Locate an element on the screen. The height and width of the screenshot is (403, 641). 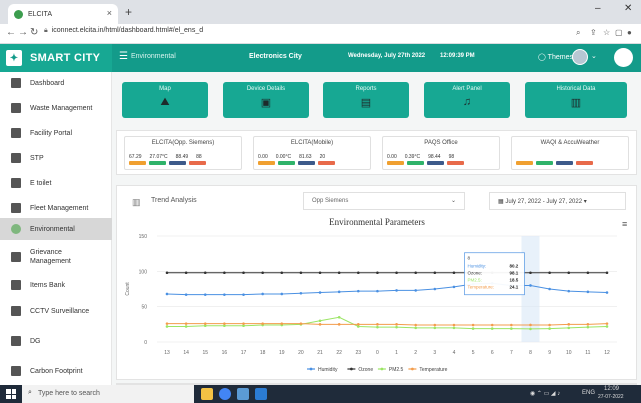
lock-icon: 🔒︎ is located at coordinates (46, 30).